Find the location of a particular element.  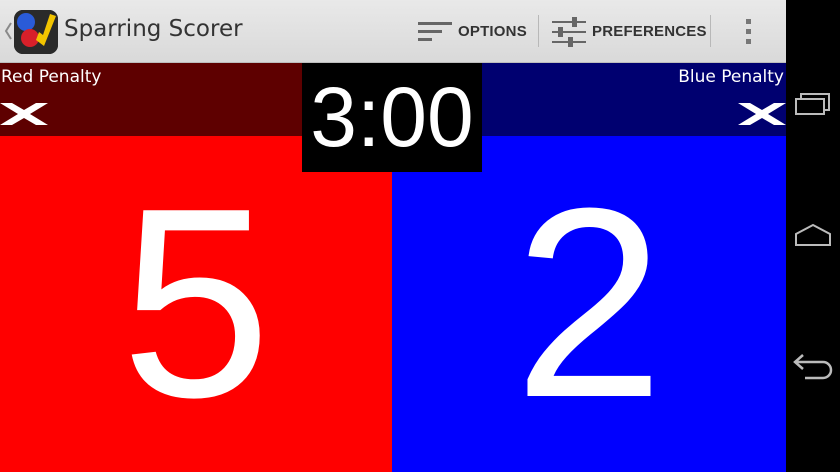

more-vertical-icon is located at coordinates (748, 31).